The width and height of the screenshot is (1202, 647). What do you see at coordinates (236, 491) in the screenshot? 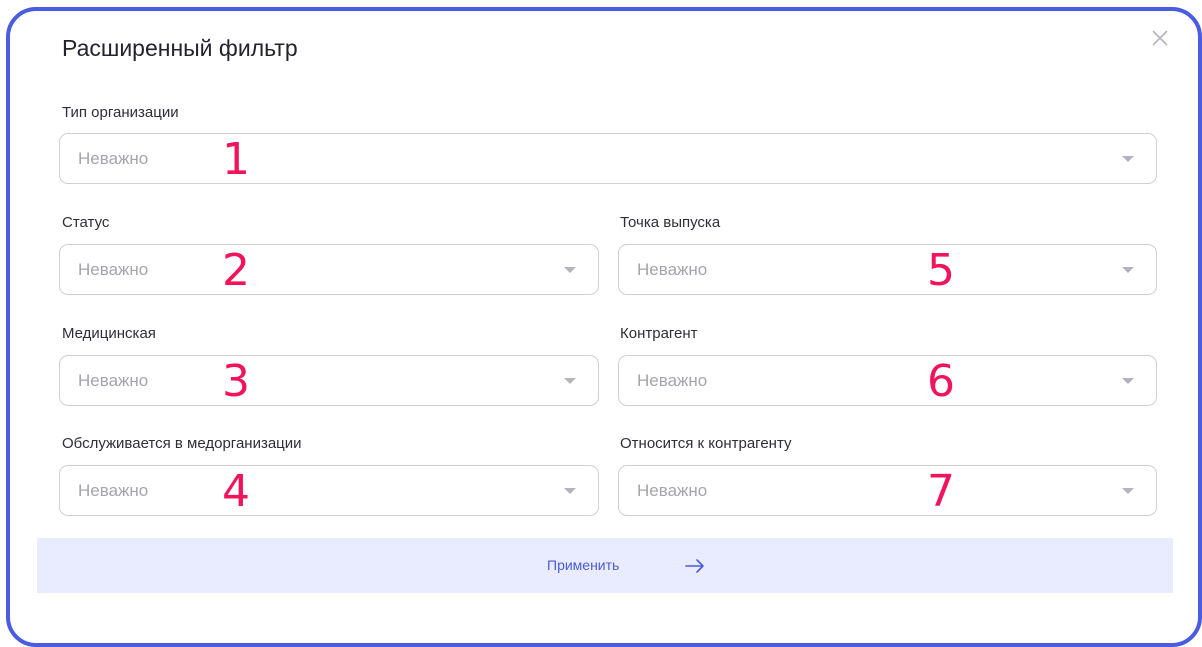
I see `marker-4: 4` at bounding box center [236, 491].